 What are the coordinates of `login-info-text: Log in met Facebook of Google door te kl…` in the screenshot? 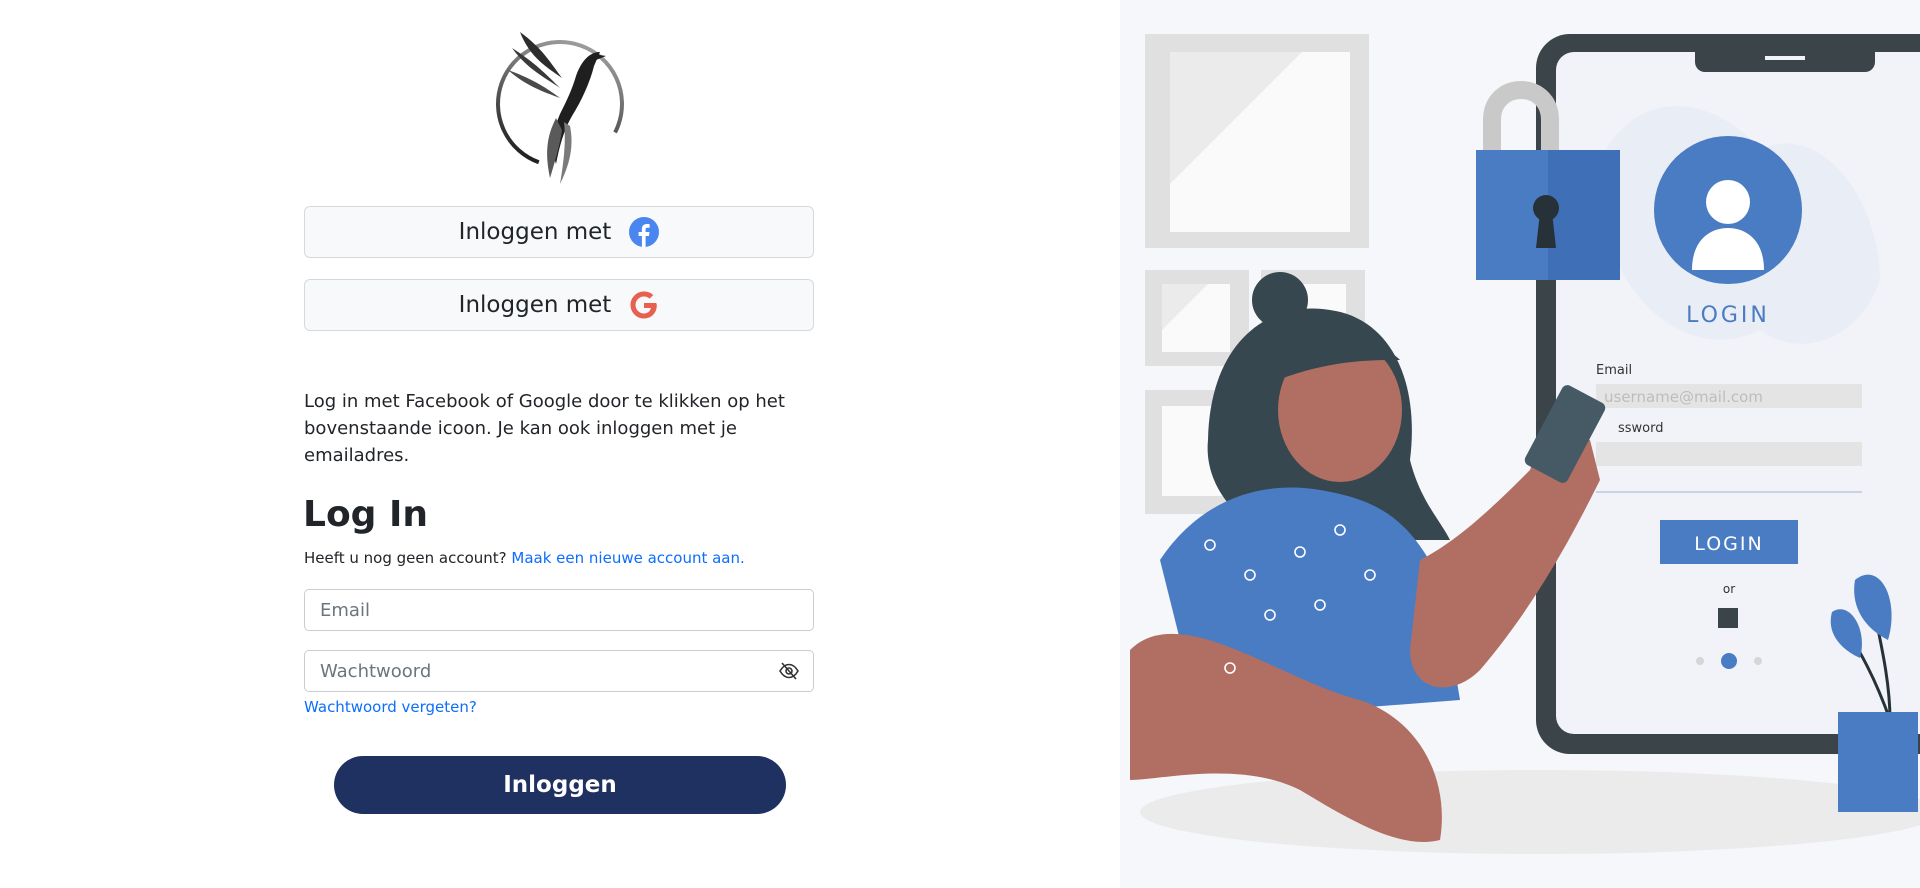 It's located at (544, 428).